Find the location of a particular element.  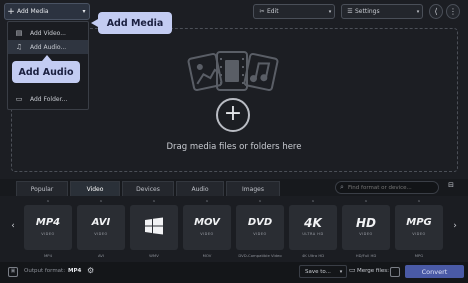

format-card-mov: ⌃ MOV VIDEO is located at coordinates (207, 225).